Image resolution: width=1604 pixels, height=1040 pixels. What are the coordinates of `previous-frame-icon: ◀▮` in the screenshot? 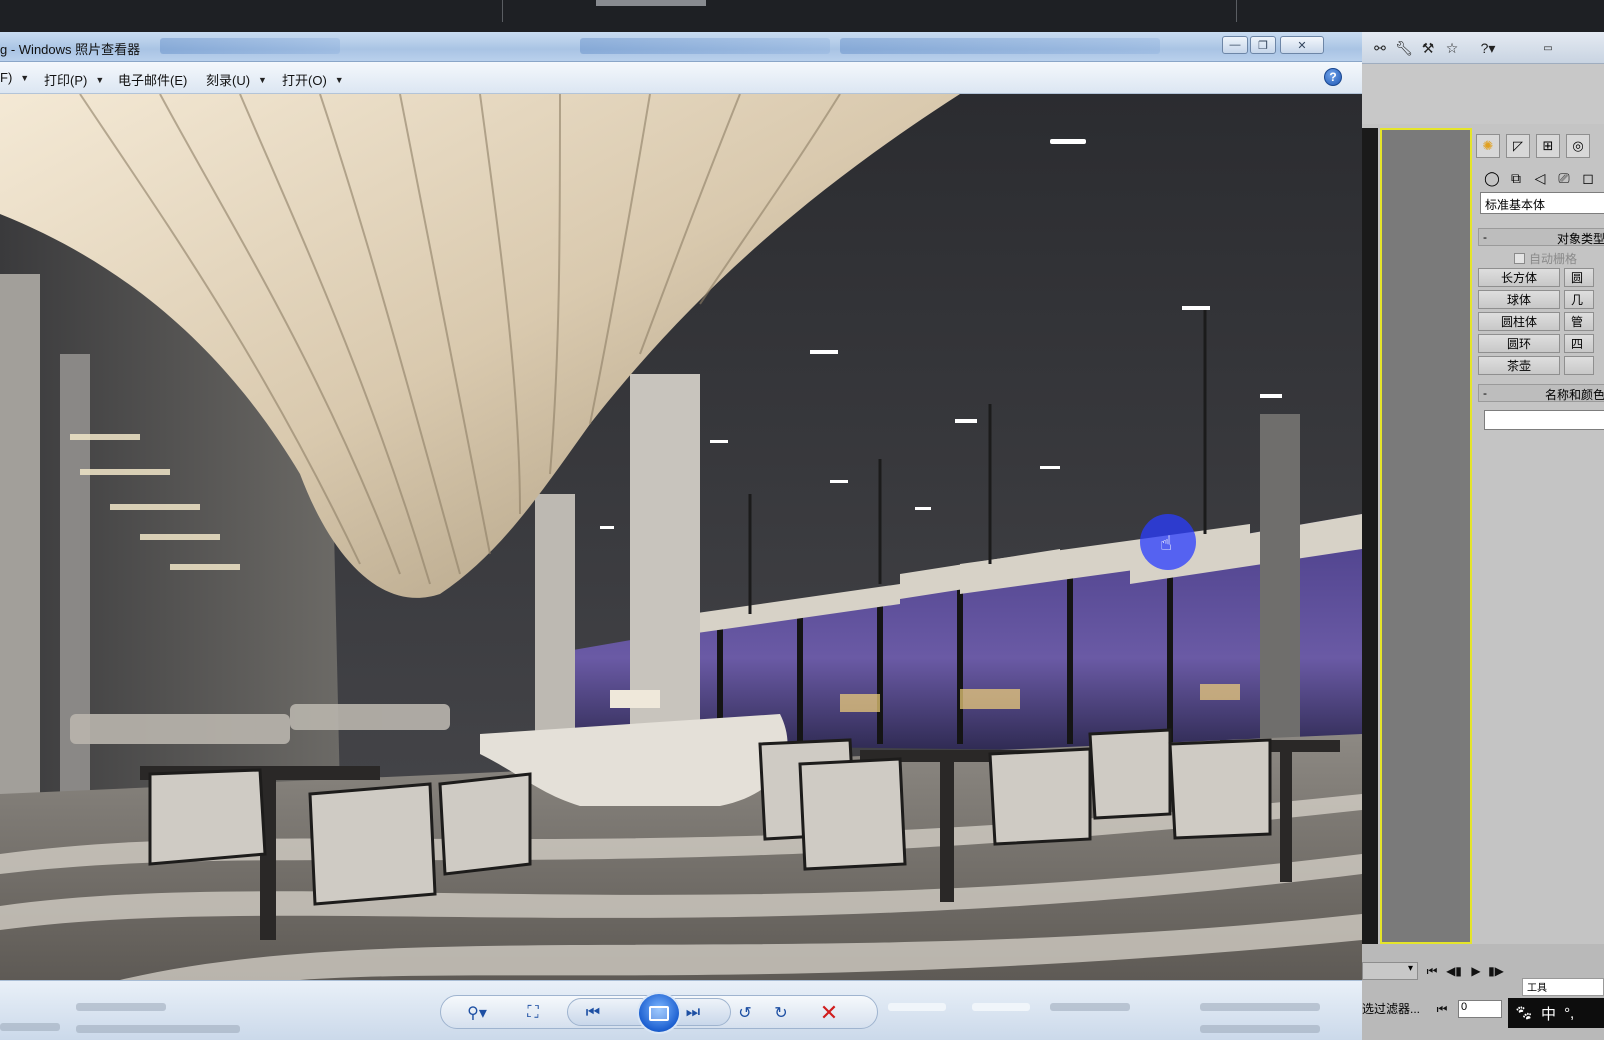 It's located at (1454, 971).